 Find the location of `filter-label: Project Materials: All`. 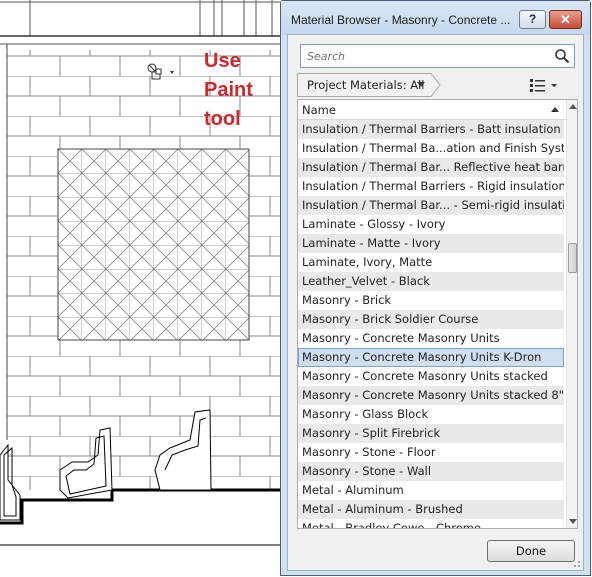

filter-label: Project Materials: All is located at coordinates (366, 85).